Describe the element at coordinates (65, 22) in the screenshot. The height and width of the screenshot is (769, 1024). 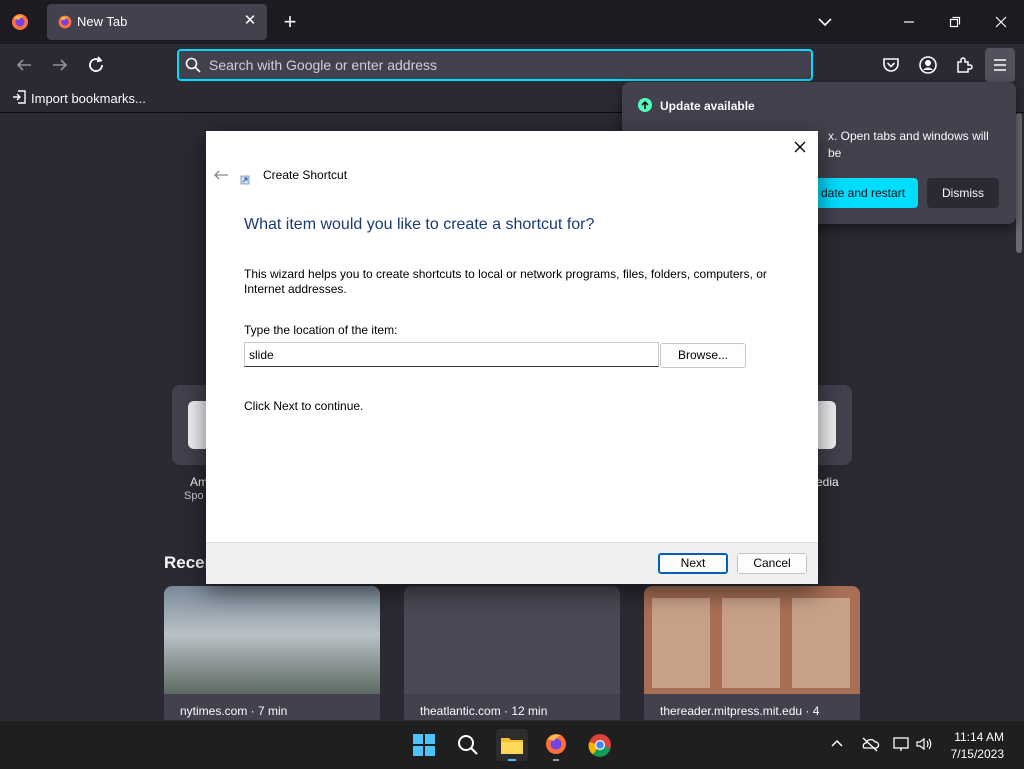
I see `firefox-favicon-icon` at that location.